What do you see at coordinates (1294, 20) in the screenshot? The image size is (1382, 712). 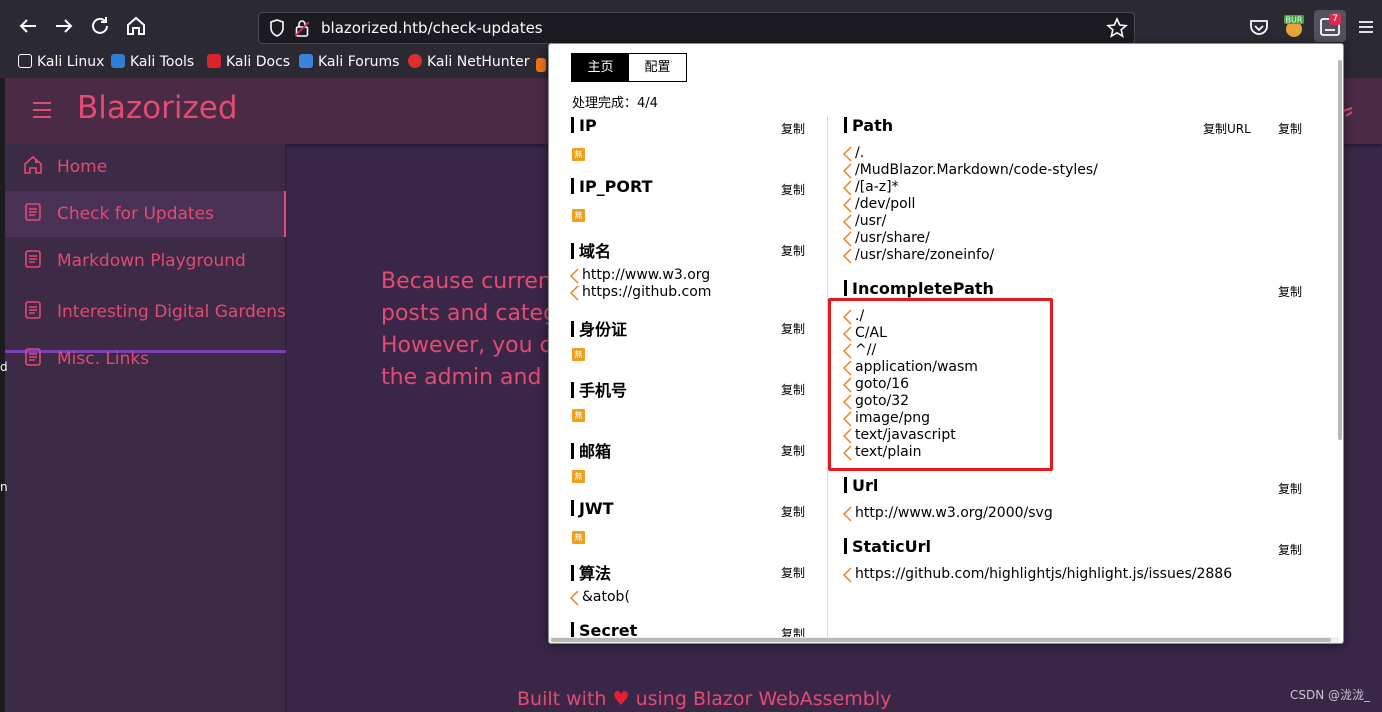 I see `svg-text: BUR` at bounding box center [1294, 20].